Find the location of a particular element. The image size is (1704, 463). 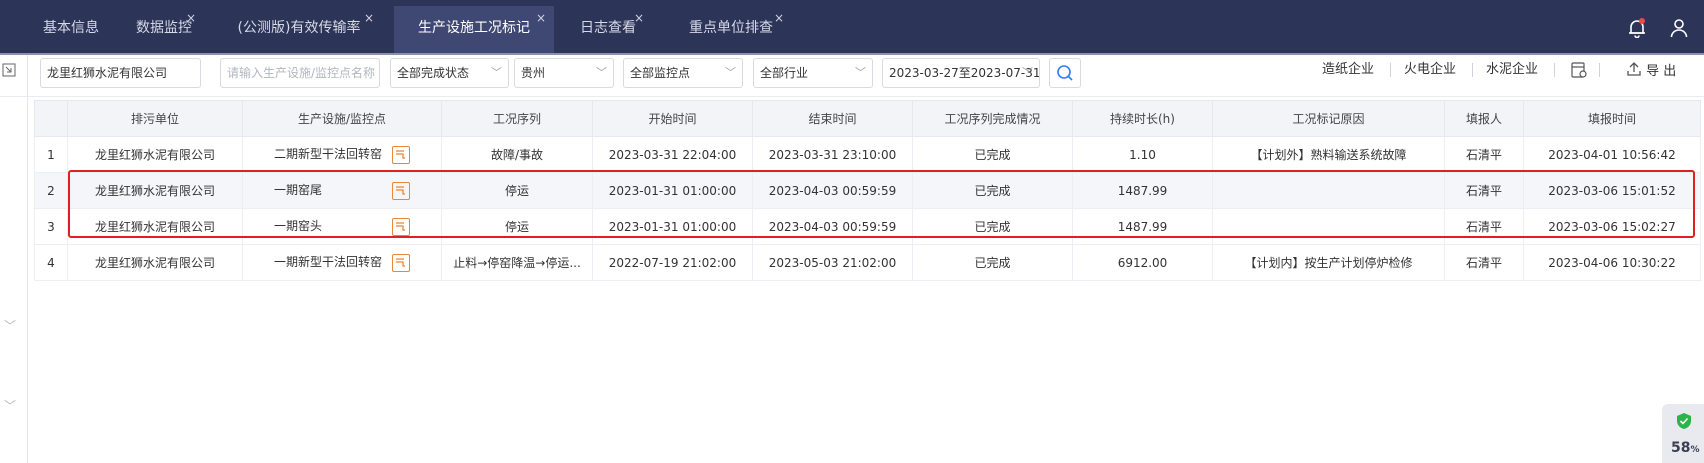

cell-reason: 【计划内】按生产计划停炉检修 is located at coordinates (1328, 262).